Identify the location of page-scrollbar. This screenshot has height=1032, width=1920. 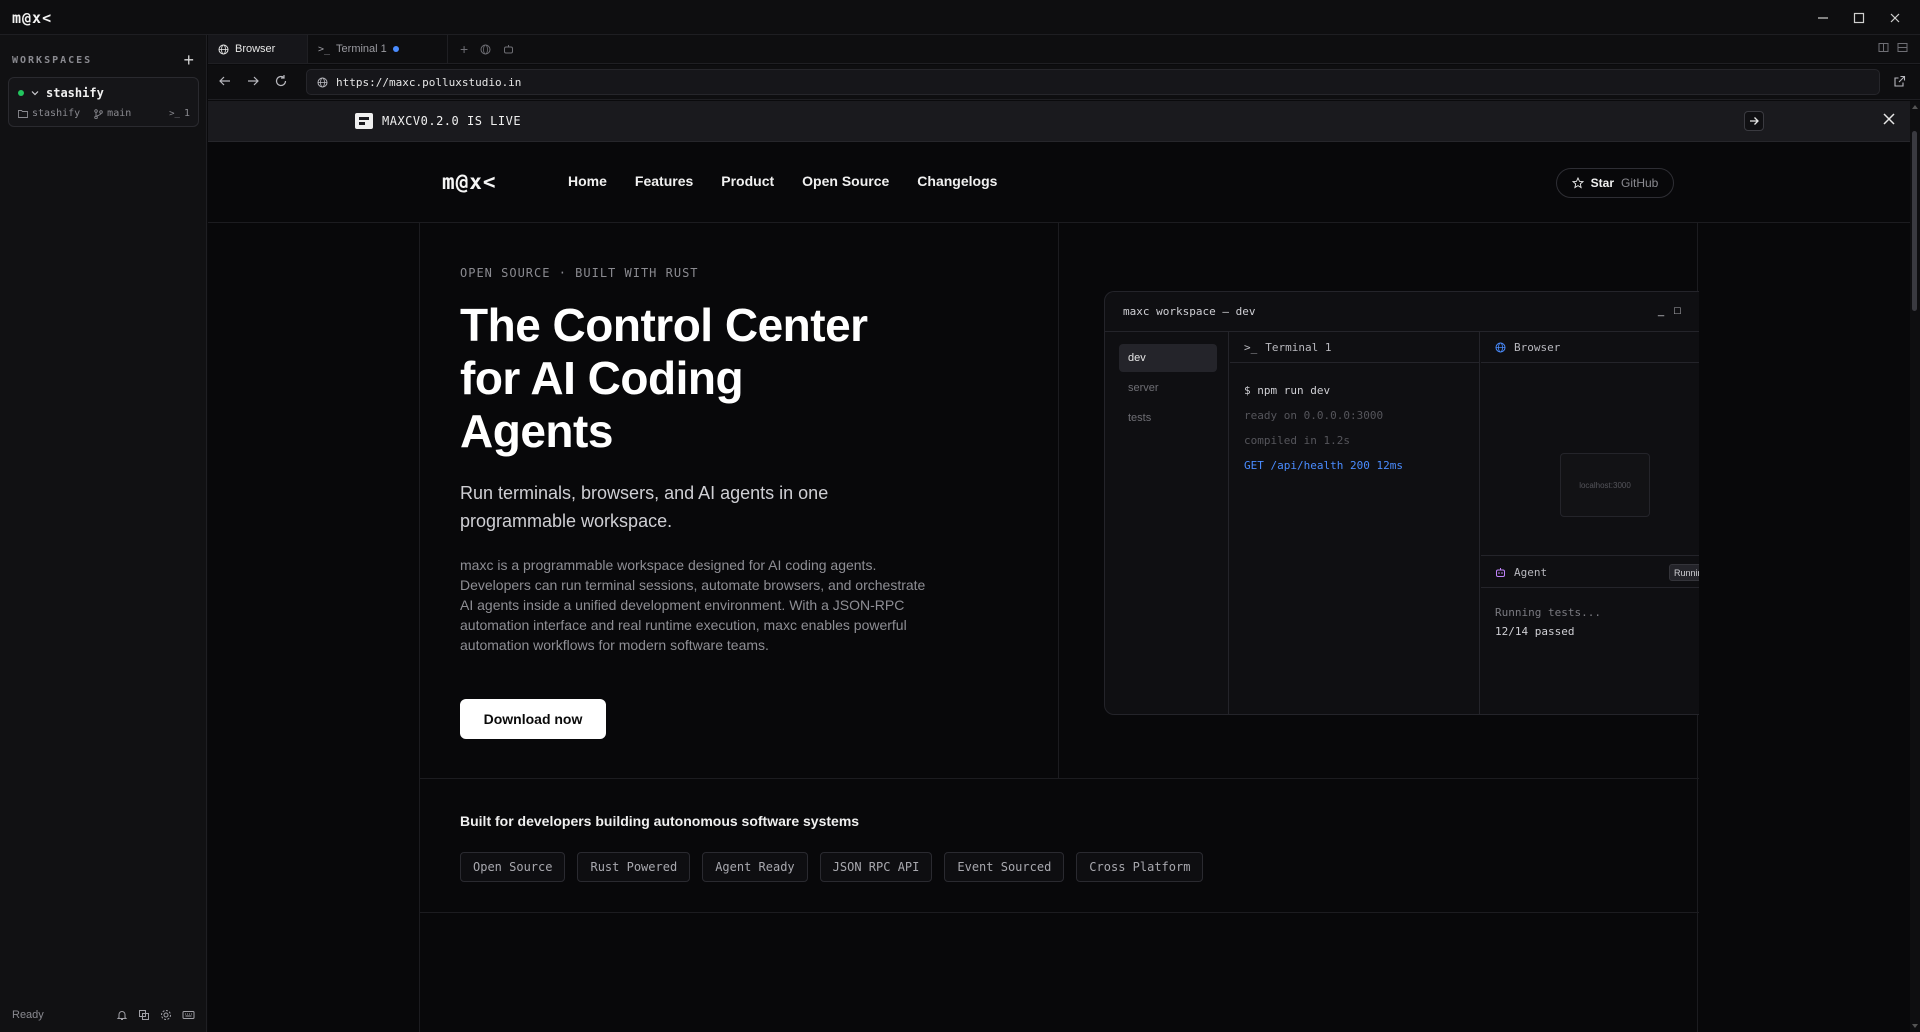
(1915, 566).